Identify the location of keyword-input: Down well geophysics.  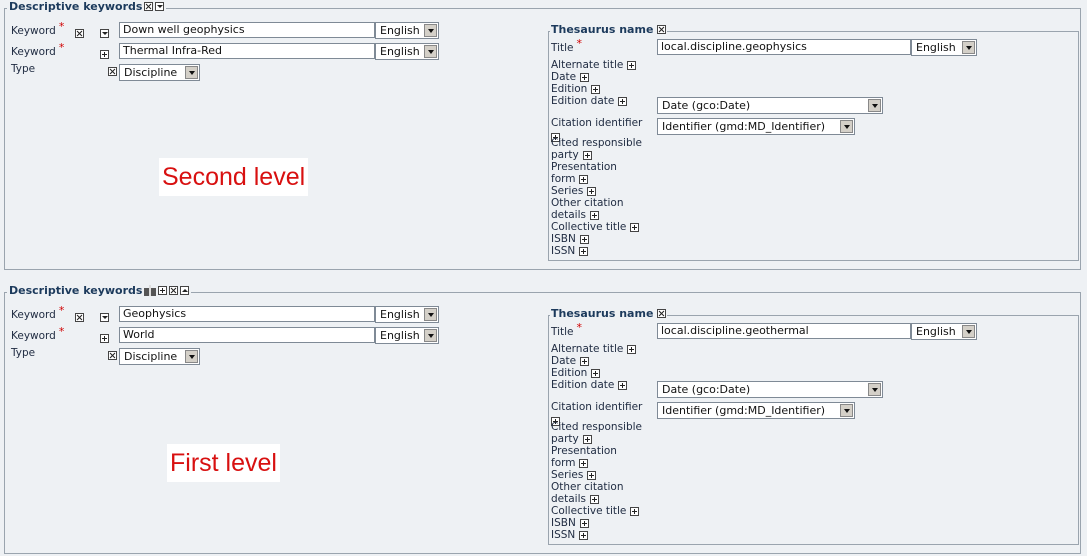
(247, 30).